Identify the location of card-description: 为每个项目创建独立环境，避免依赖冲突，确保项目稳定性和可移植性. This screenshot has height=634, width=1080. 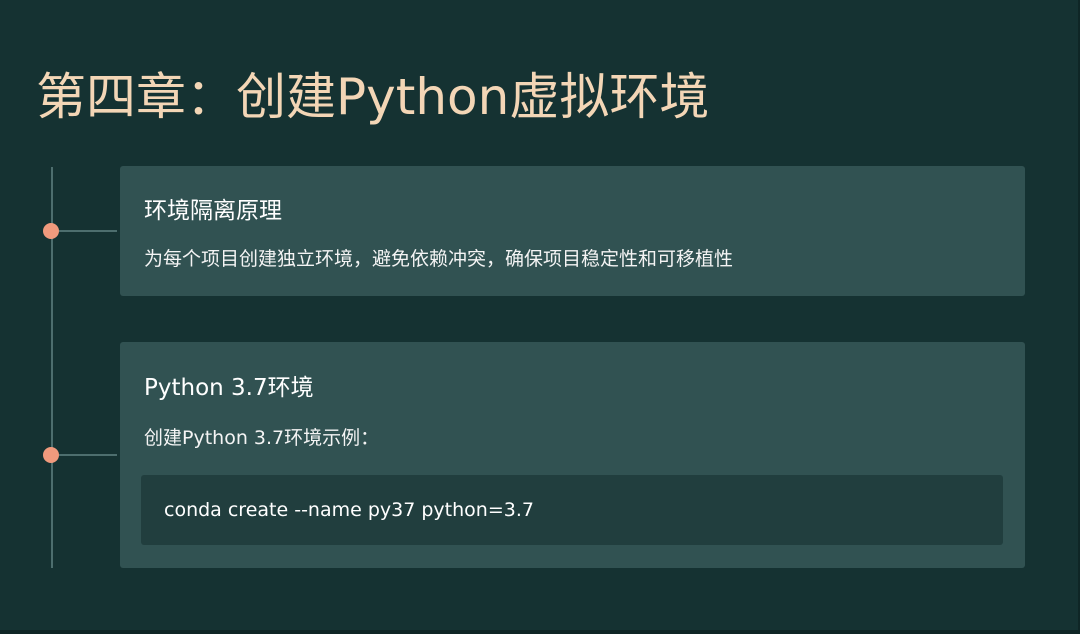
(439, 259).